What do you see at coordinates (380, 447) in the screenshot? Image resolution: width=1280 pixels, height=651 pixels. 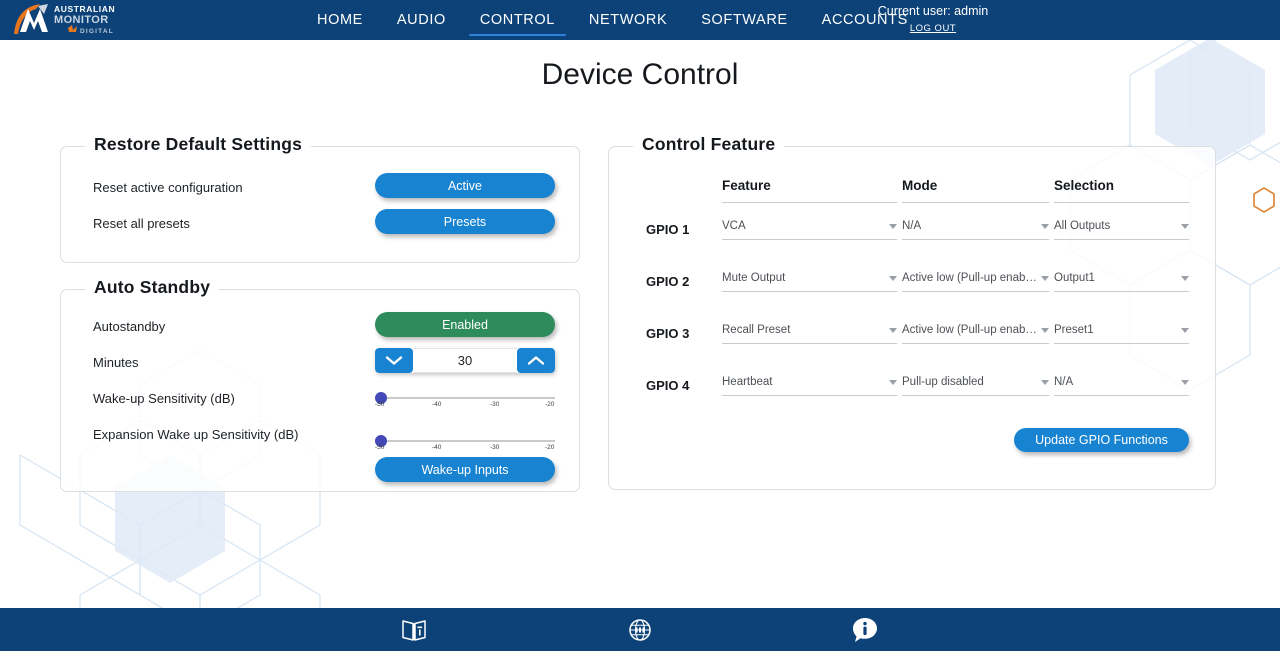 I see `expansion-tick-0: -50` at bounding box center [380, 447].